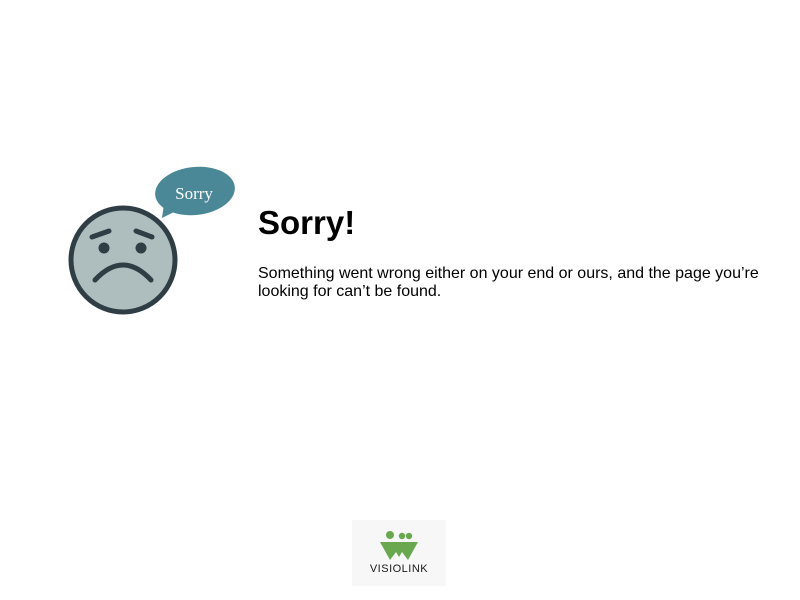 This screenshot has height=600, width=800. I want to click on speech-bubble: Sorry, so click(195, 192).